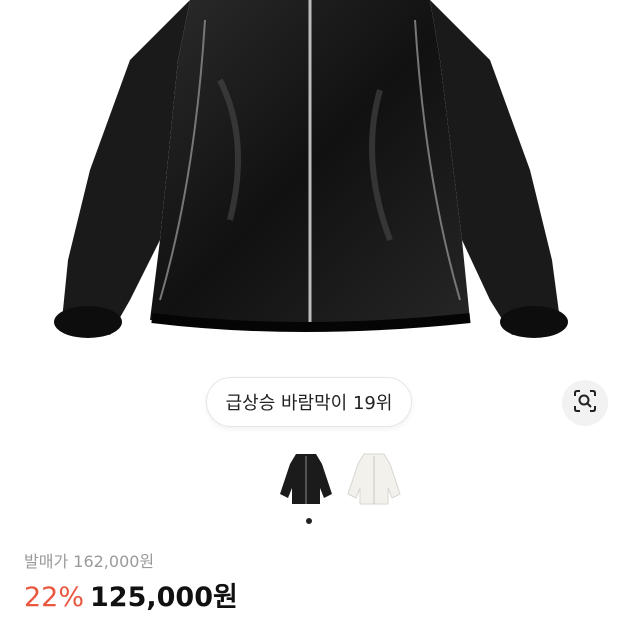  I want to click on color-option-black, so click(306, 480).